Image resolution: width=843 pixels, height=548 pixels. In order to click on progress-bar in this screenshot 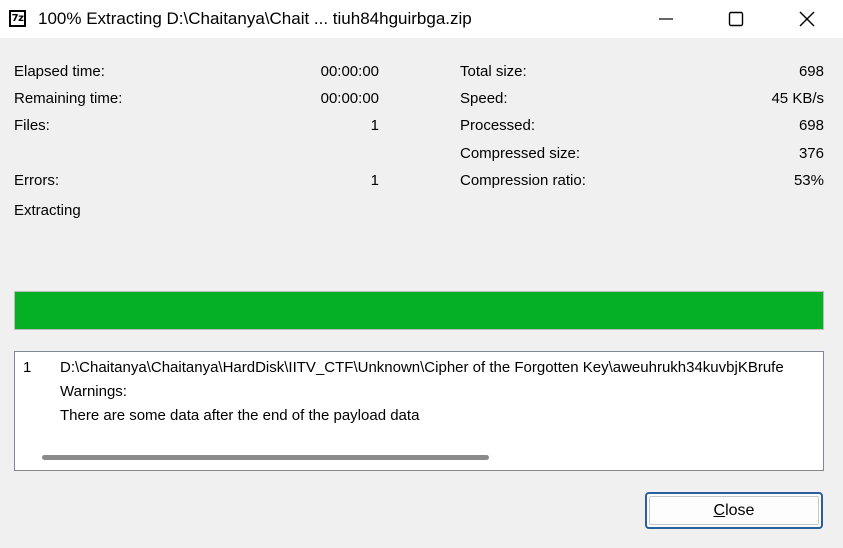, I will do `click(419, 310)`.